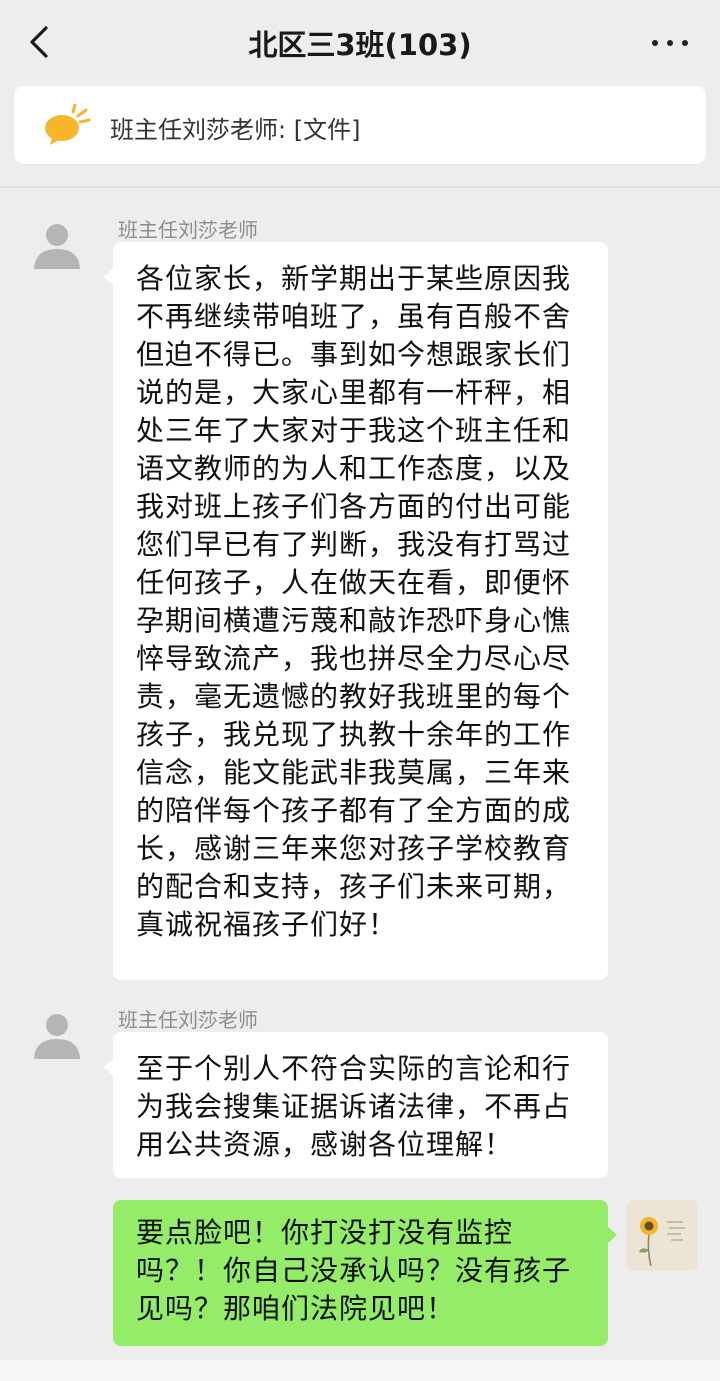  Describe the element at coordinates (354, 696) in the screenshot. I see `message-line: 责，毫无遗憾的教好我班里的每个` at that location.